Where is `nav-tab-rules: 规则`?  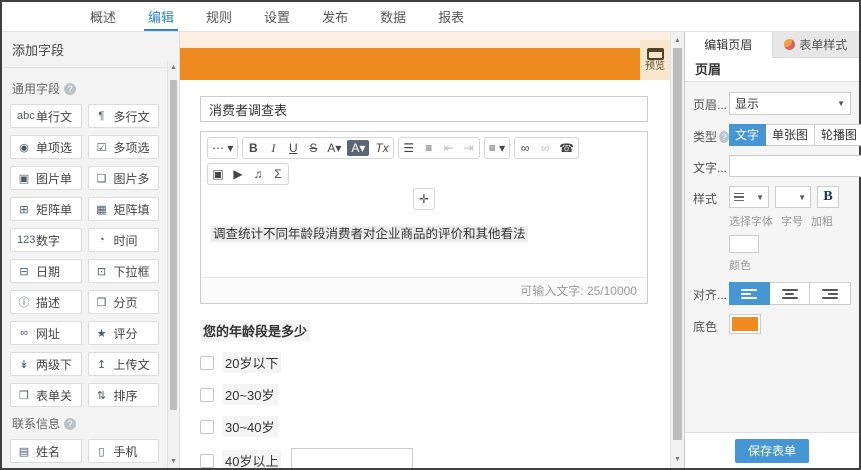
nav-tab-rules: 规则 is located at coordinates (219, 16).